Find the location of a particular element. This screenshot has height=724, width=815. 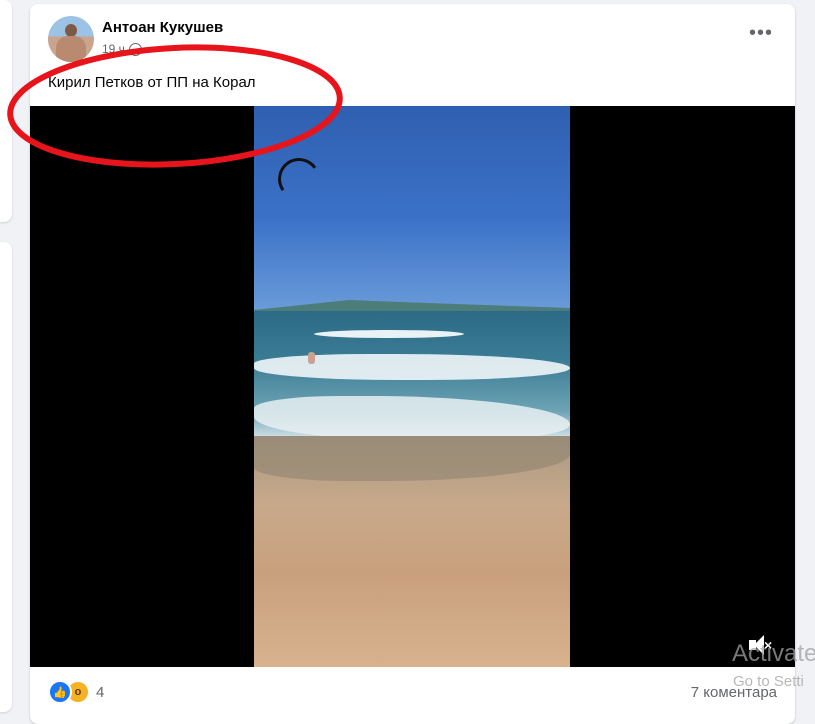

video-controls: × is located at coordinates (412, 647).